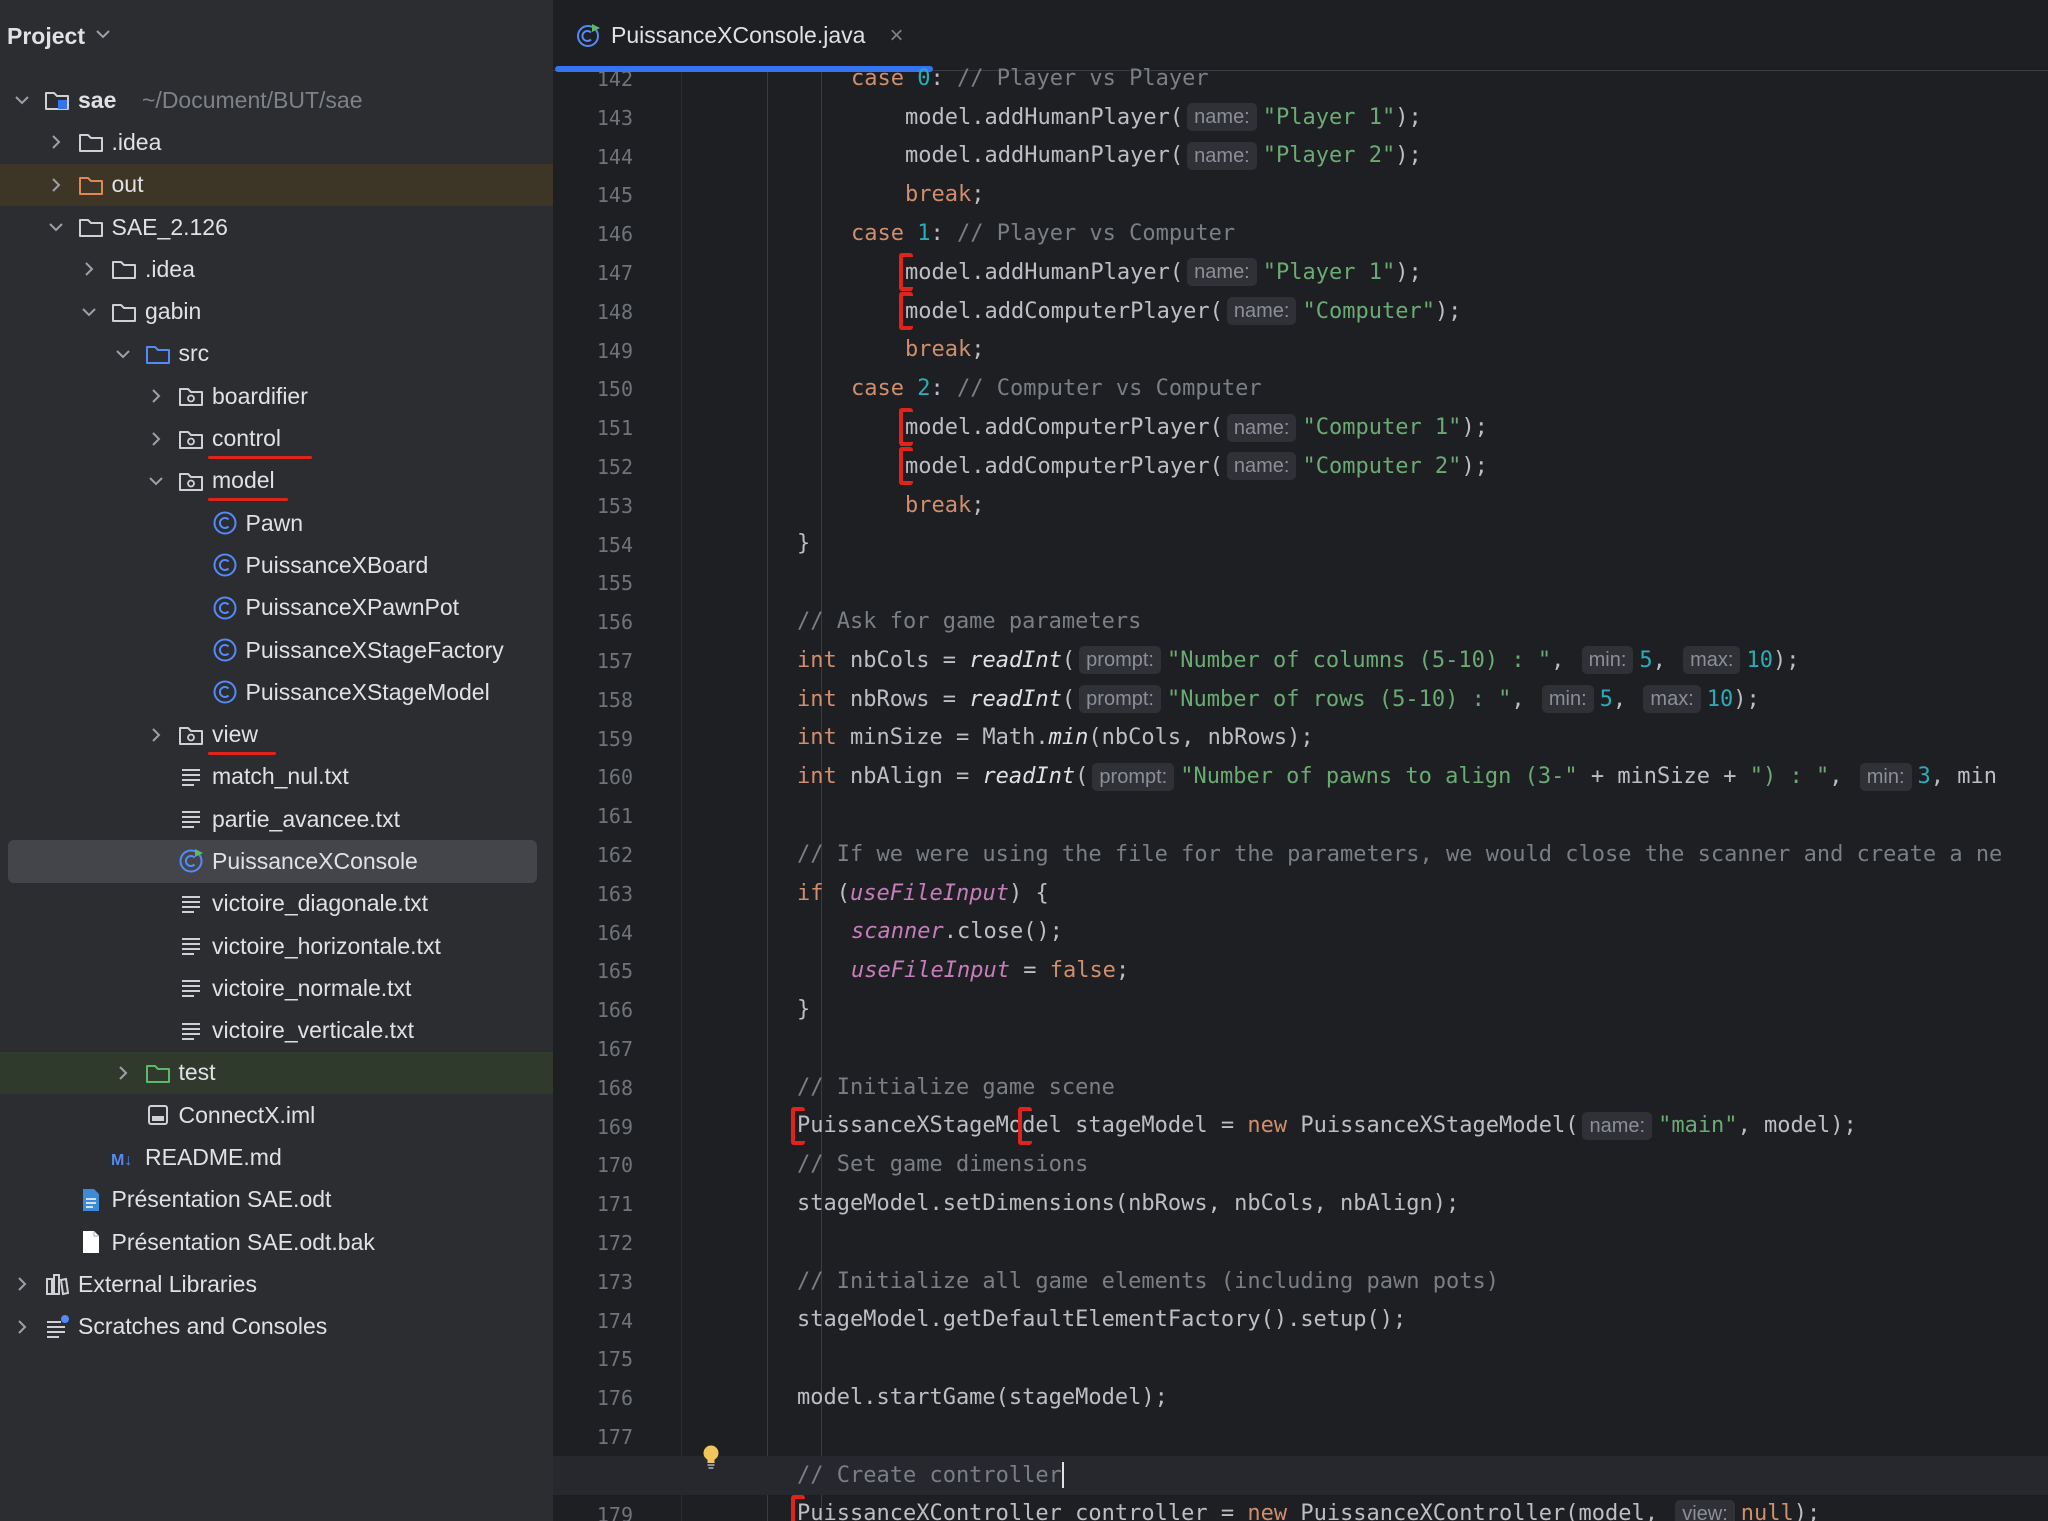  I want to click on code-token: 5, so click(1606, 699).